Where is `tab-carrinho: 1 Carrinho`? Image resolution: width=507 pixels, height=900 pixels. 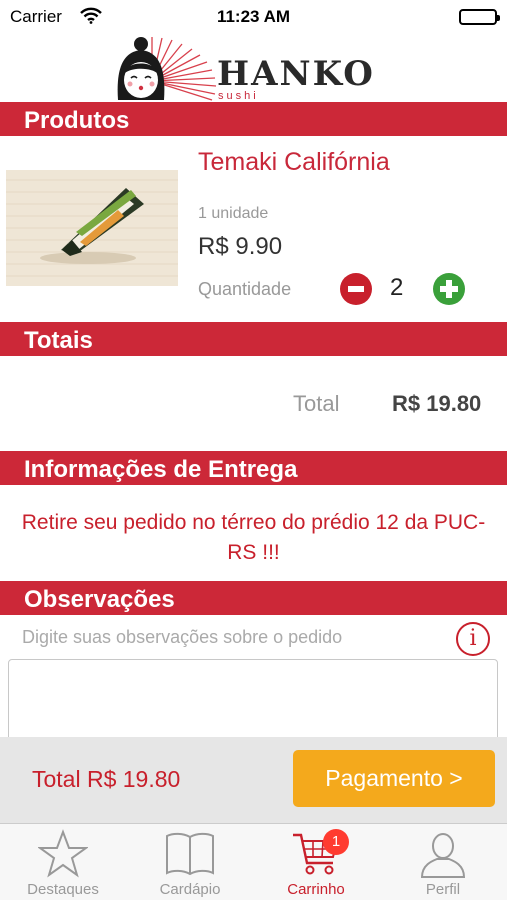 tab-carrinho: 1 Carrinho is located at coordinates (316, 862).